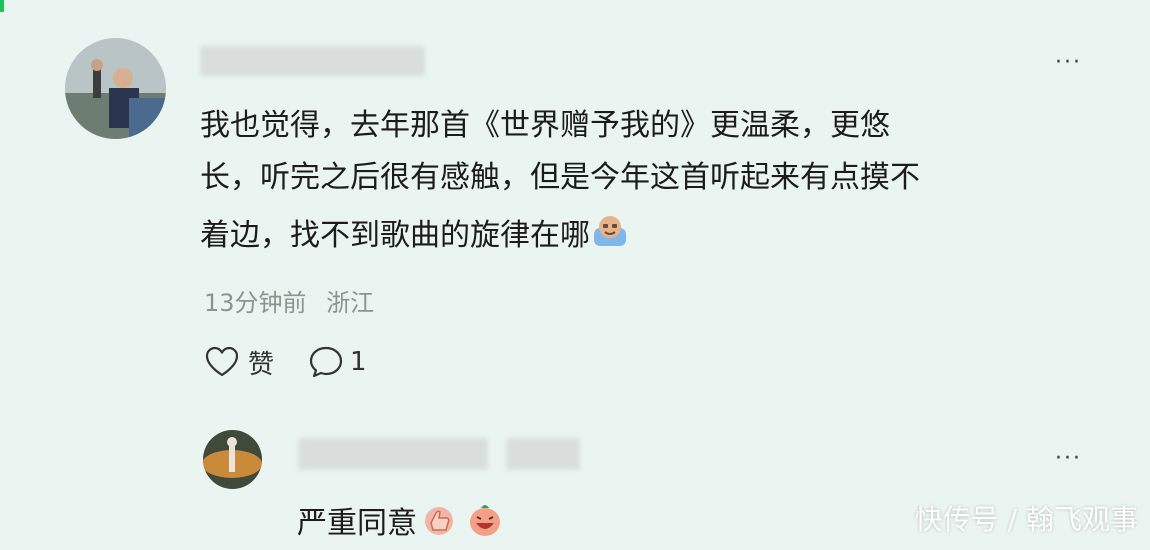  Describe the element at coordinates (357, 523) in the screenshot. I see `reply-text: 严重同意` at that location.